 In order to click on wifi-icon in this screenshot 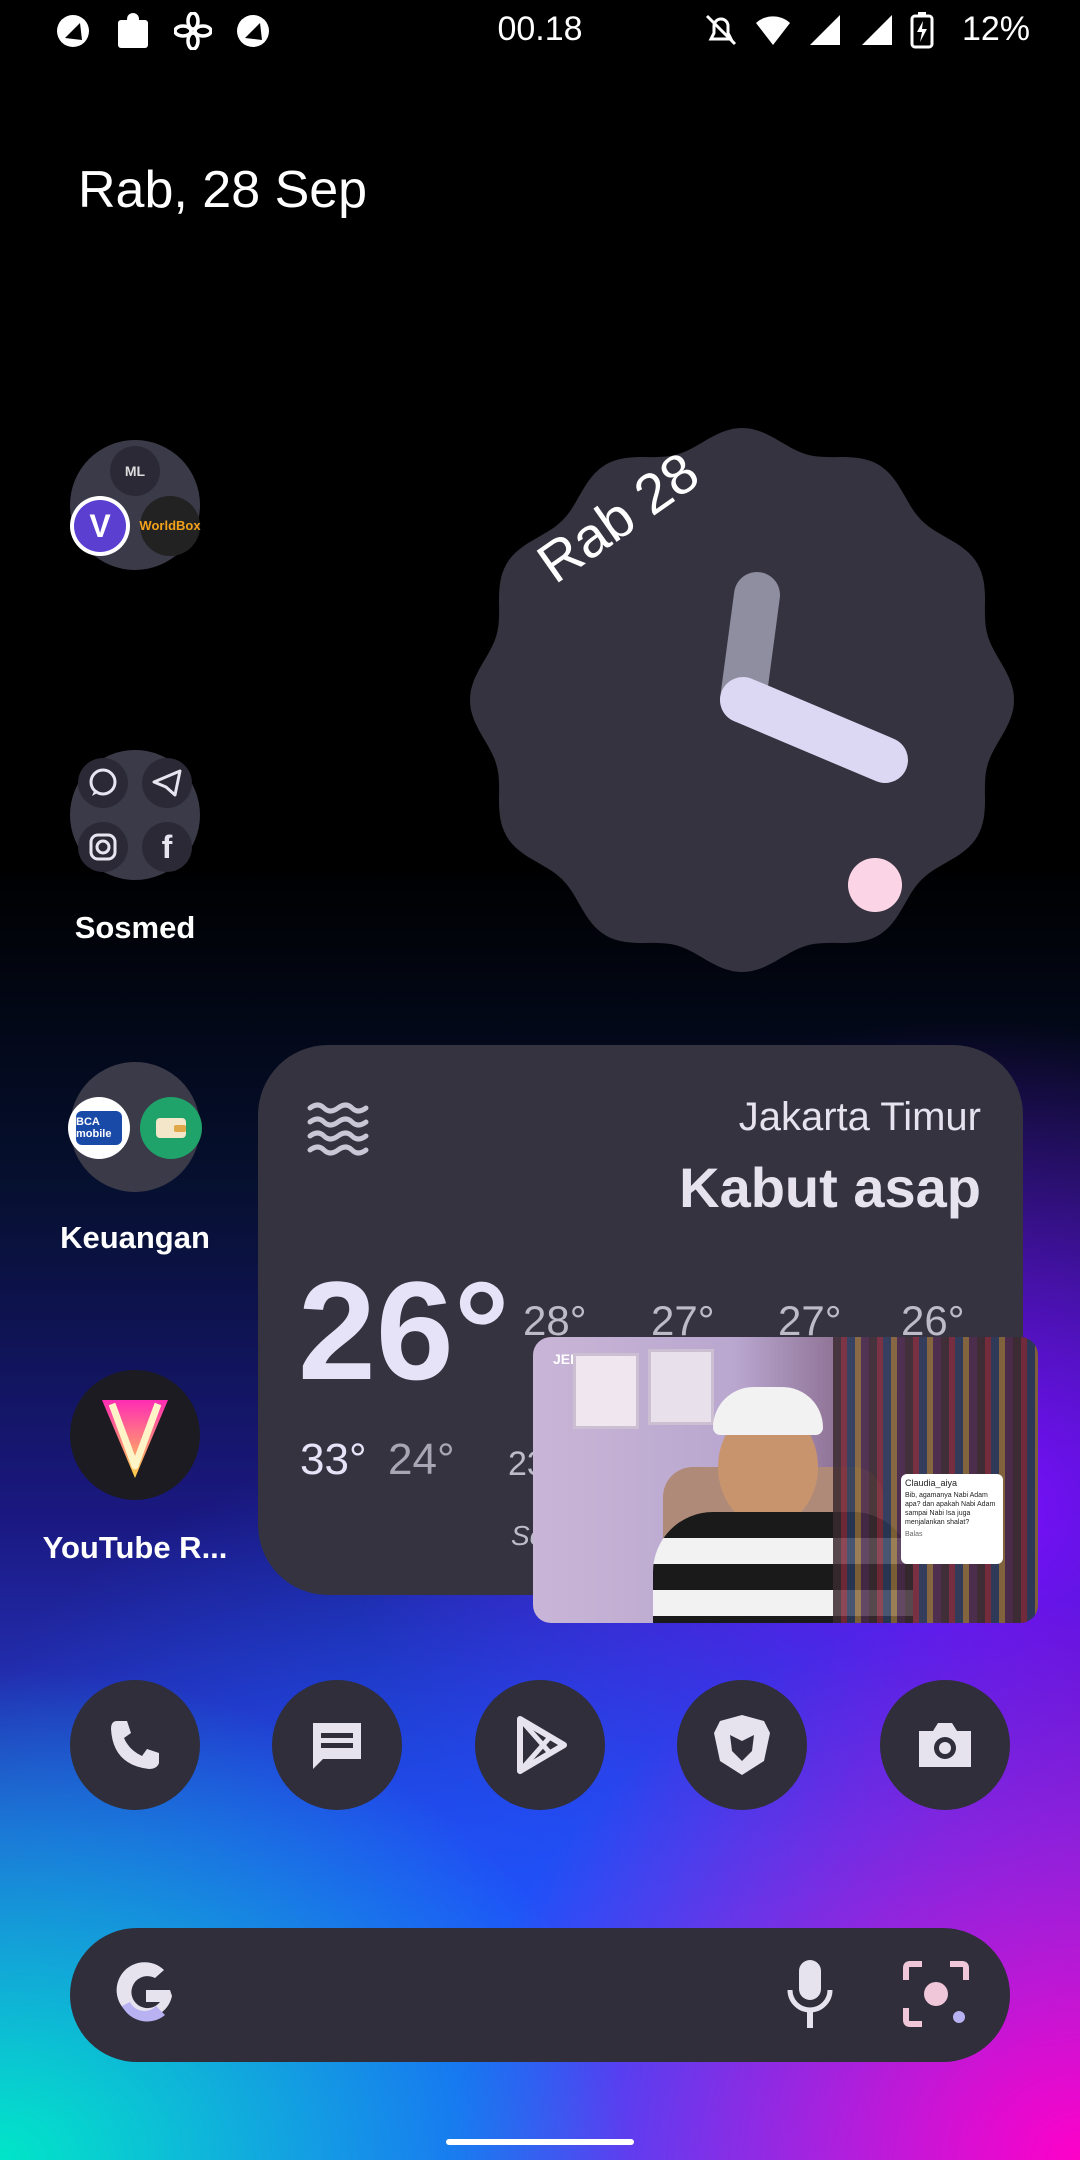, I will do `click(773, 30)`.